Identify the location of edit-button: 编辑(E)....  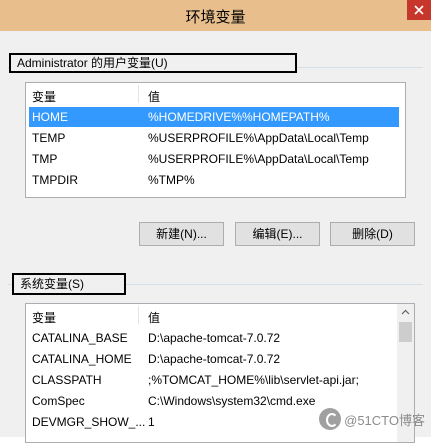
(277, 234).